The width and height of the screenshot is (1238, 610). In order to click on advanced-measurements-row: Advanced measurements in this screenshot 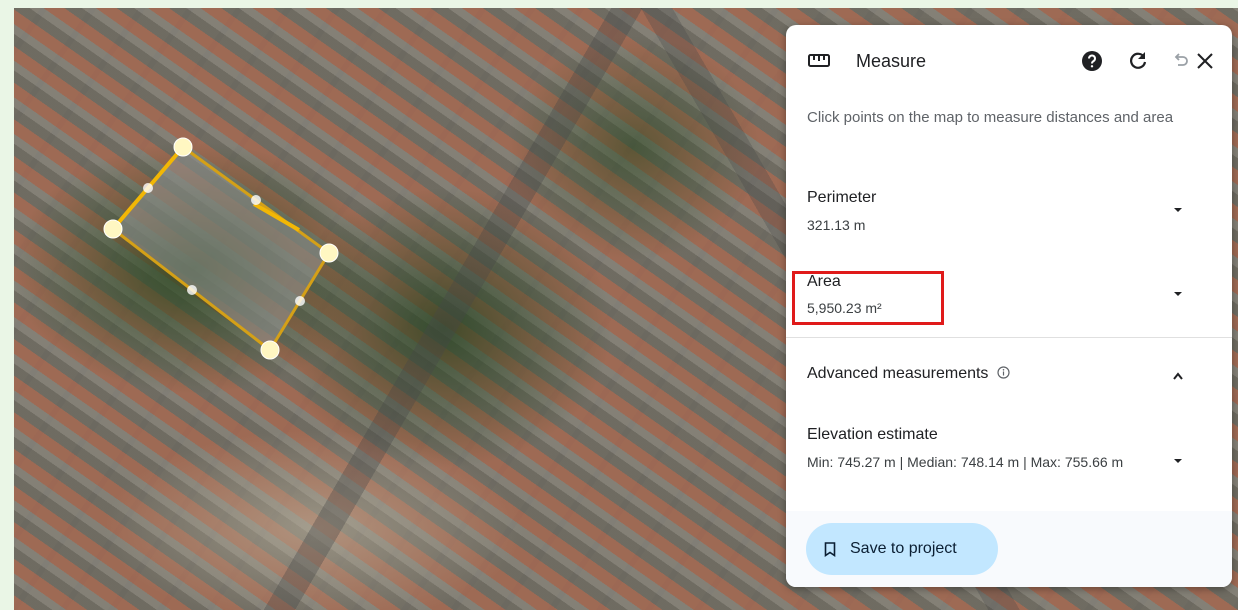, I will do `click(1009, 375)`.